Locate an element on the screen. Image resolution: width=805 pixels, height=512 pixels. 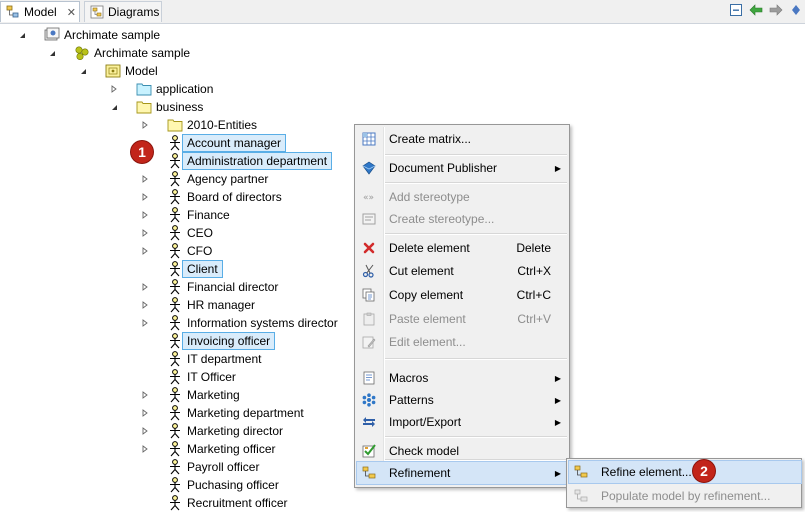
tree-node-actor: Financial director is located at coordinates (211, 287).